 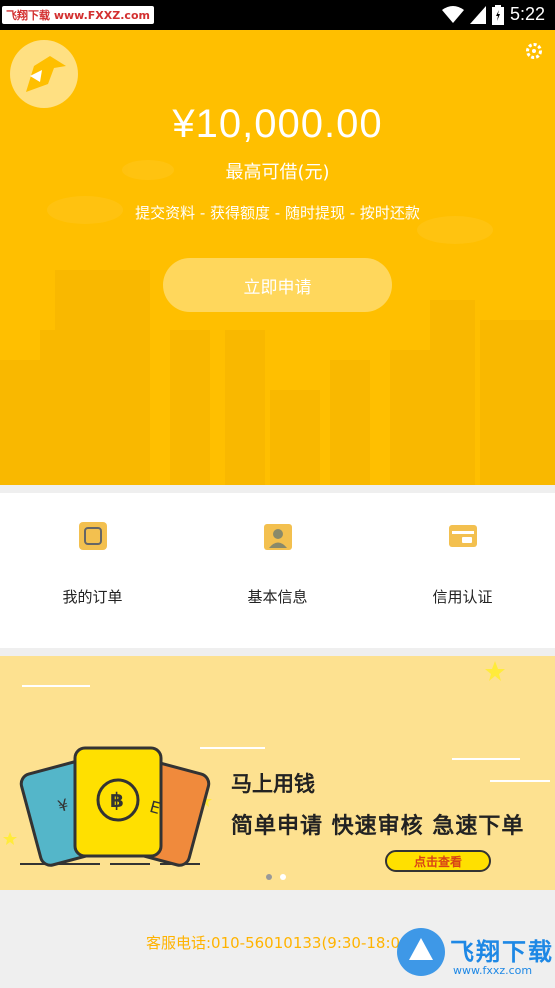 I want to click on carousel-dot-active, so click(x=269, y=877).